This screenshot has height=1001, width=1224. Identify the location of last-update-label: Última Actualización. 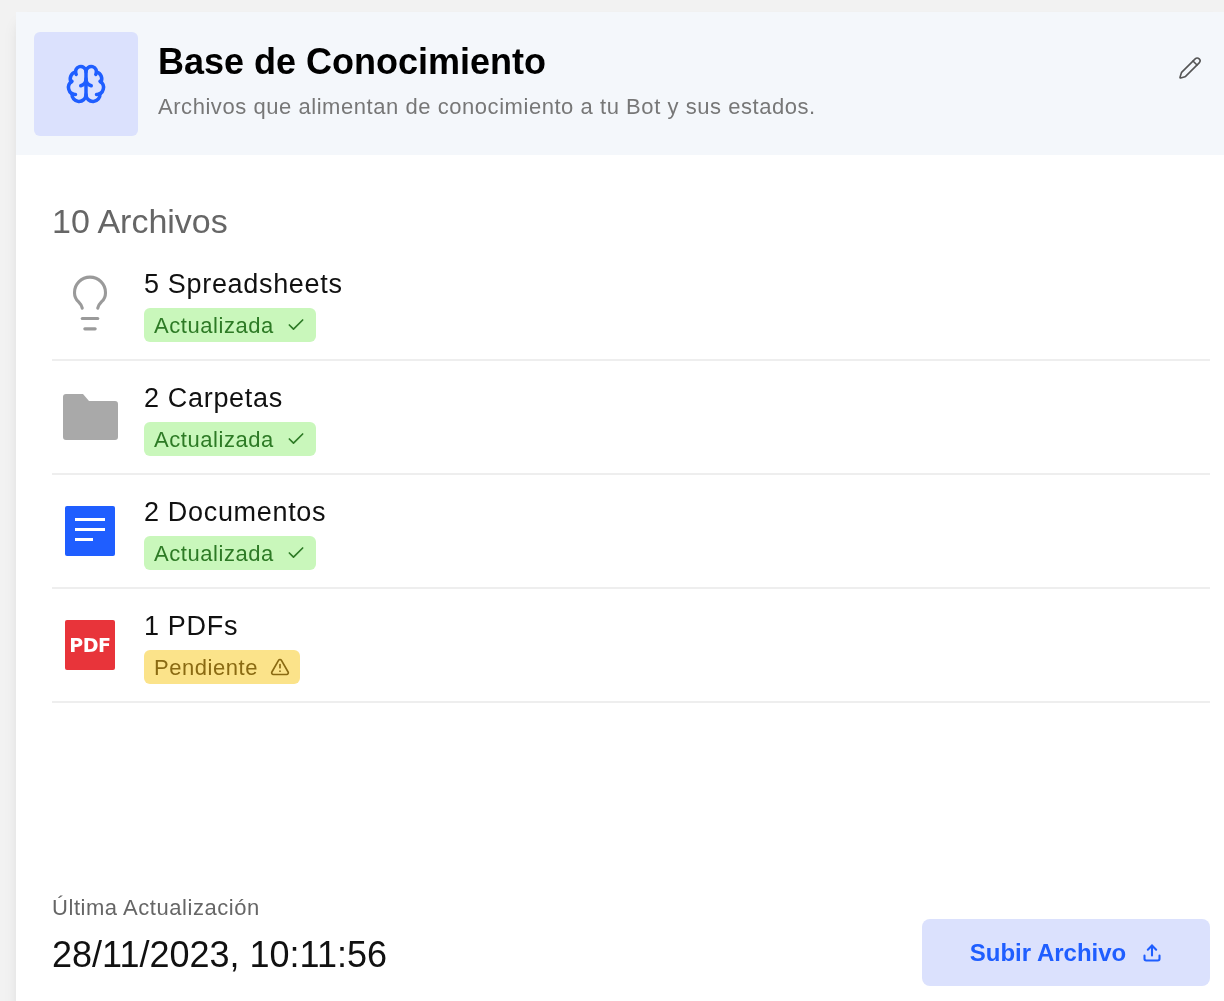
(156, 908).